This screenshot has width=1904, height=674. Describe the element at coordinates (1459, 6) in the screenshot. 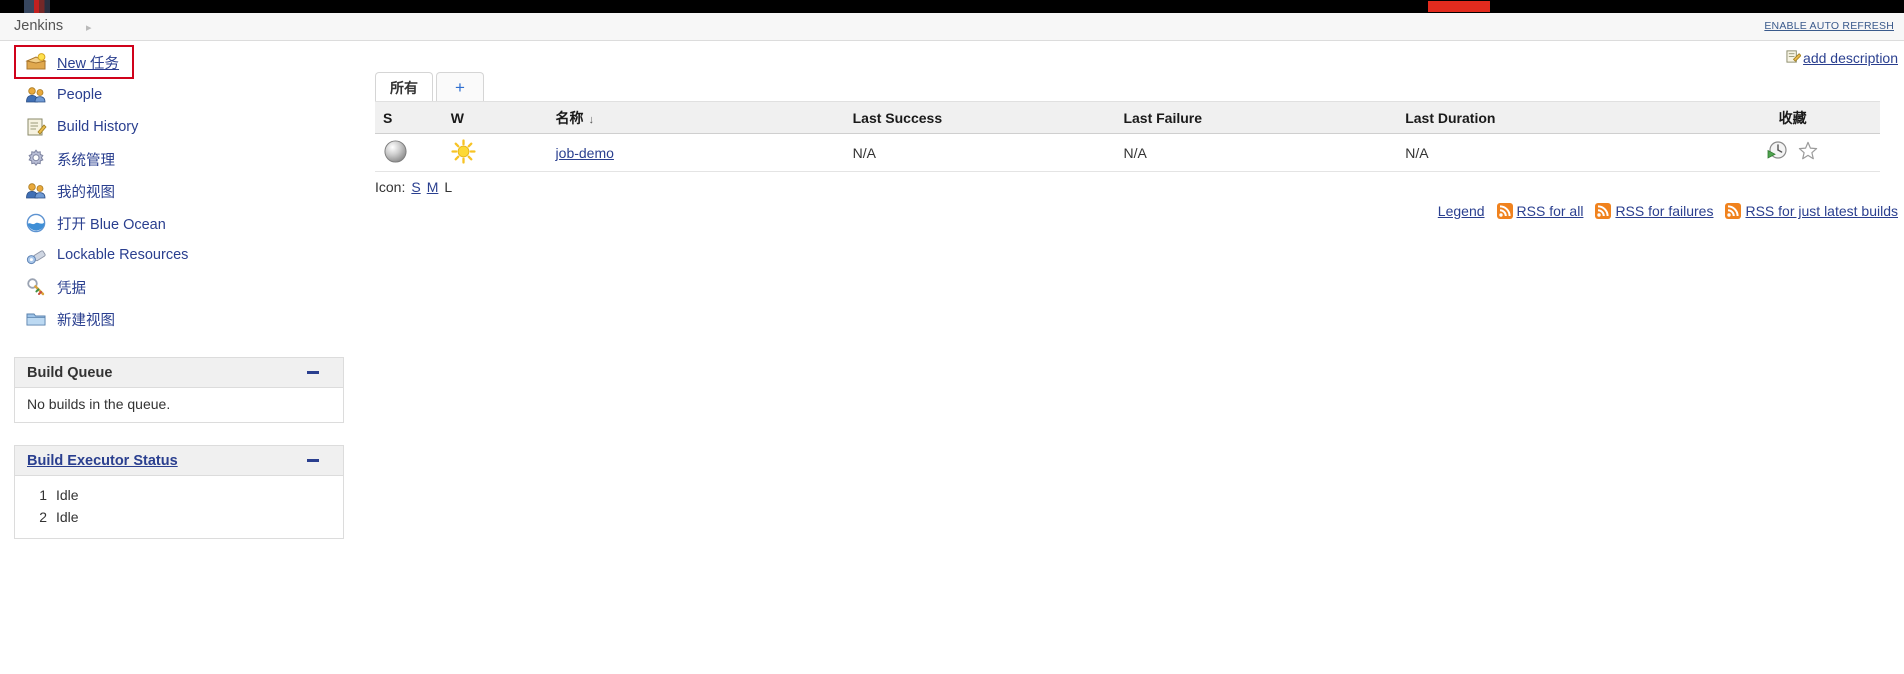

I see `red-tab-indicator` at that location.